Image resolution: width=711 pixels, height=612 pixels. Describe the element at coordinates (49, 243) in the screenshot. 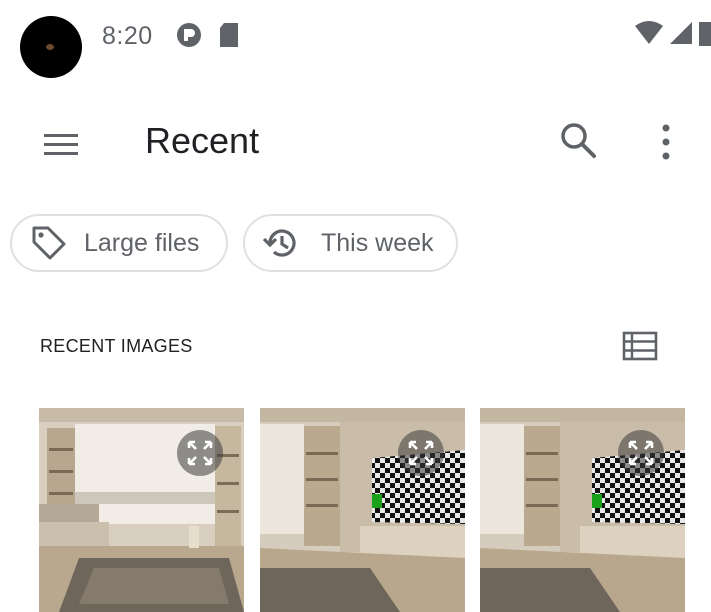

I see `tag-icon` at that location.